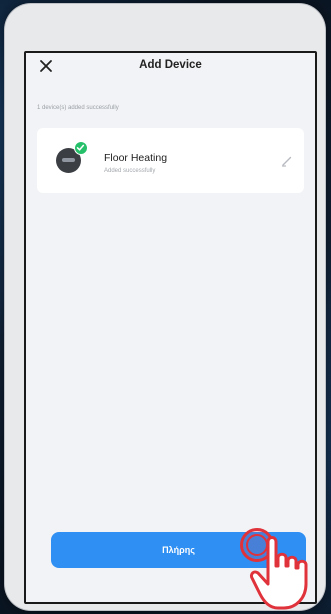 This screenshot has height=614, width=331. What do you see at coordinates (81, 148) in the screenshot?
I see `check-icon` at bounding box center [81, 148].